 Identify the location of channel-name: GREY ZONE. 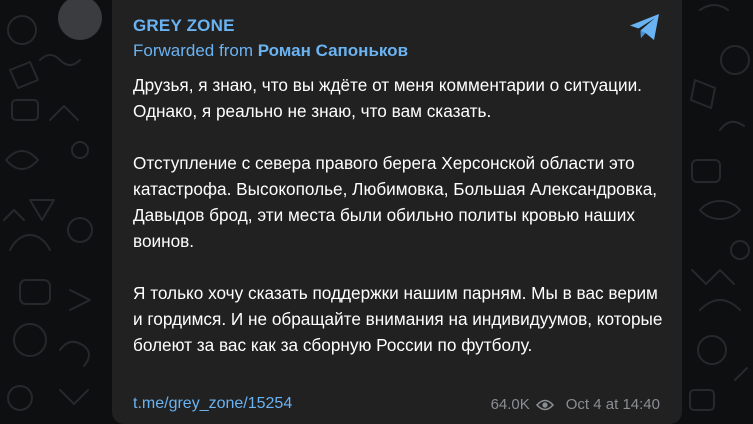
(184, 26).